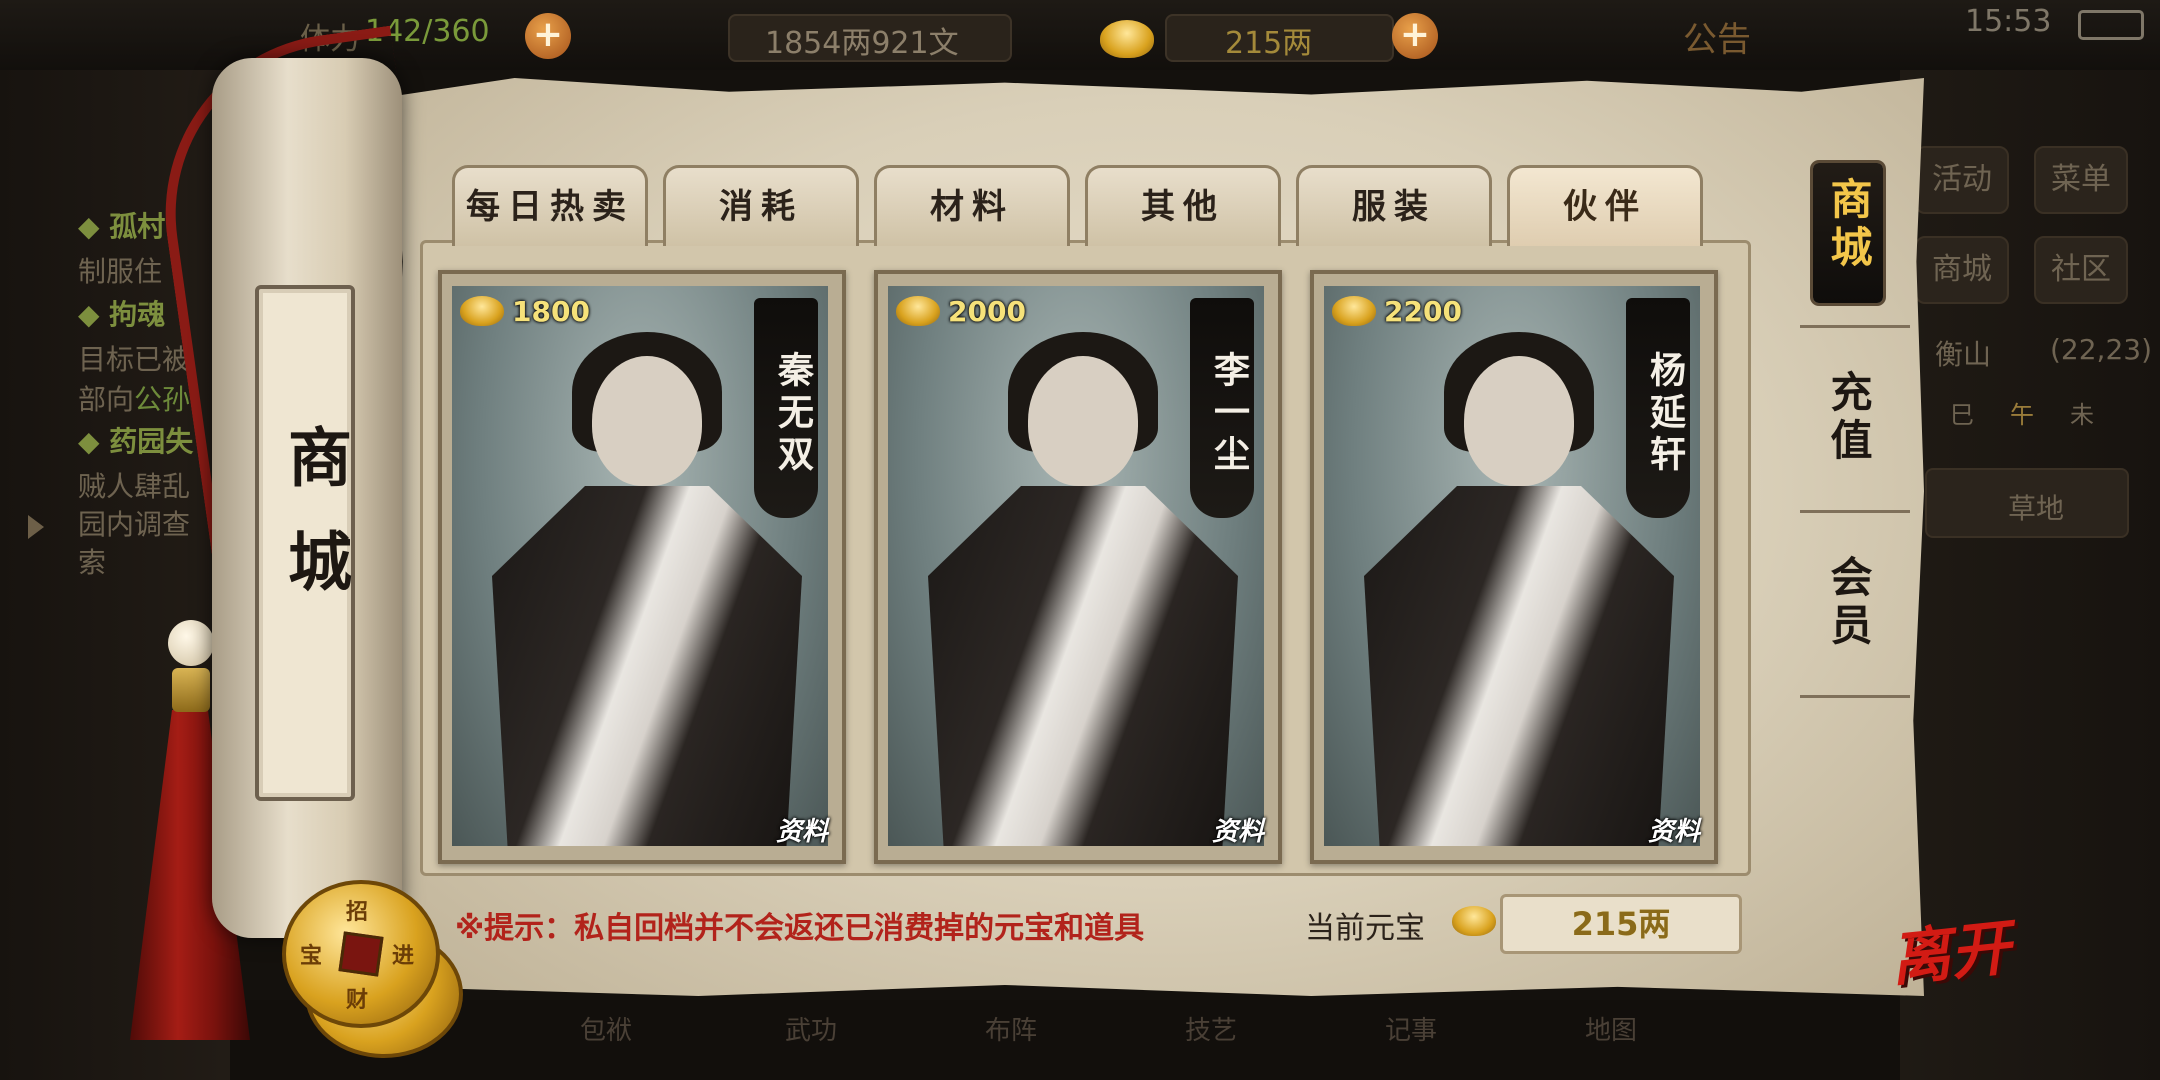 The image size is (2160, 1080). I want to click on add-stamina-button: +, so click(548, 36).